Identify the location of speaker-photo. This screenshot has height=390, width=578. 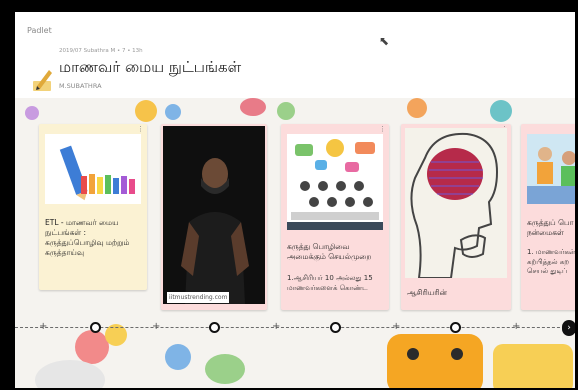
(214, 215).